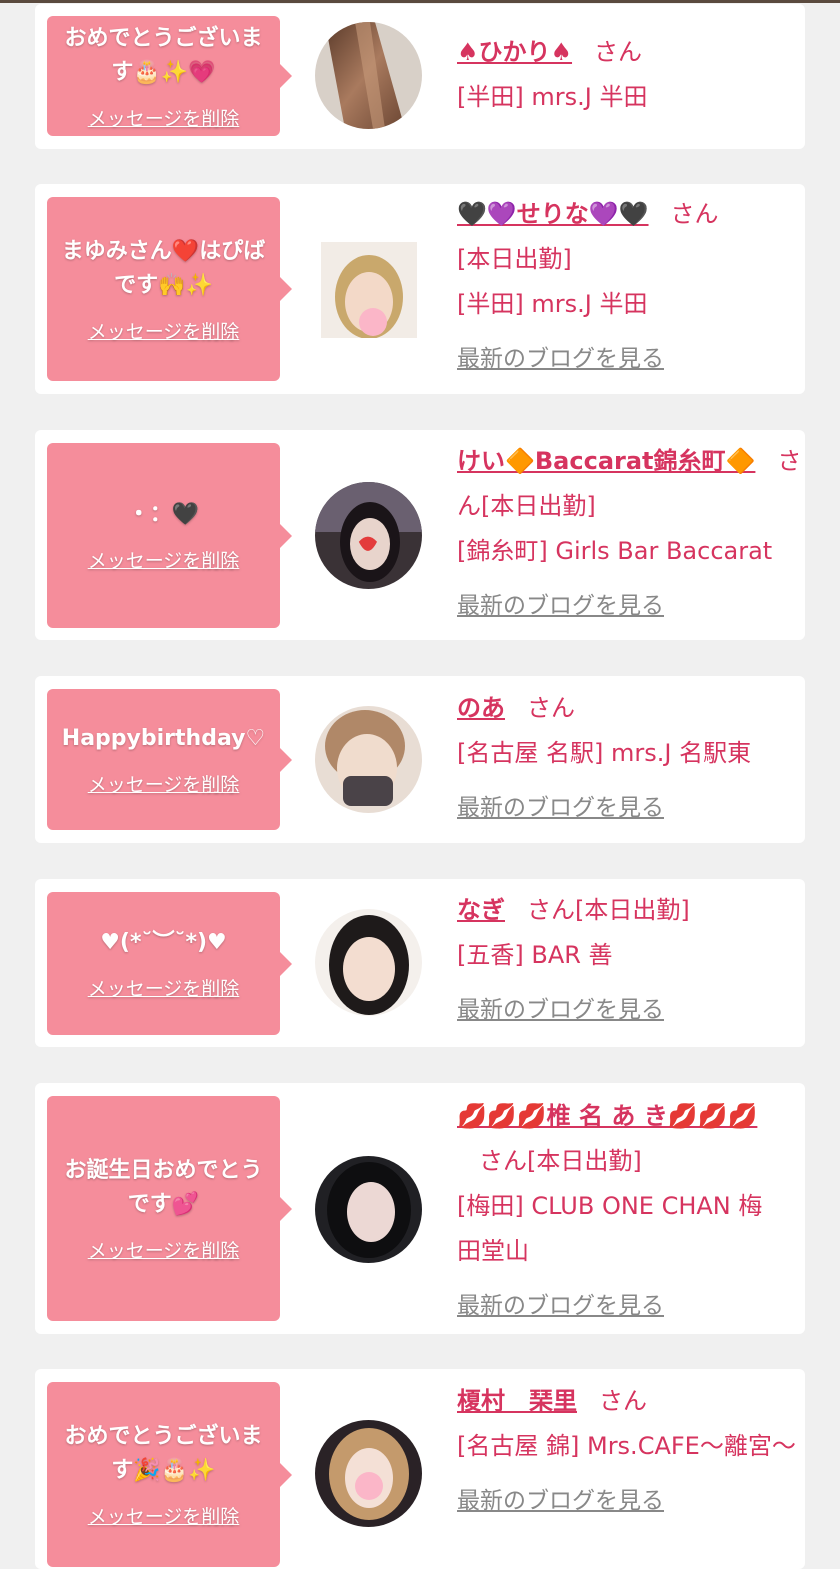  What do you see at coordinates (606, 461) in the screenshot?
I see `cast-name-link: けい🔶Baccarat錦糸町🔶` at bounding box center [606, 461].